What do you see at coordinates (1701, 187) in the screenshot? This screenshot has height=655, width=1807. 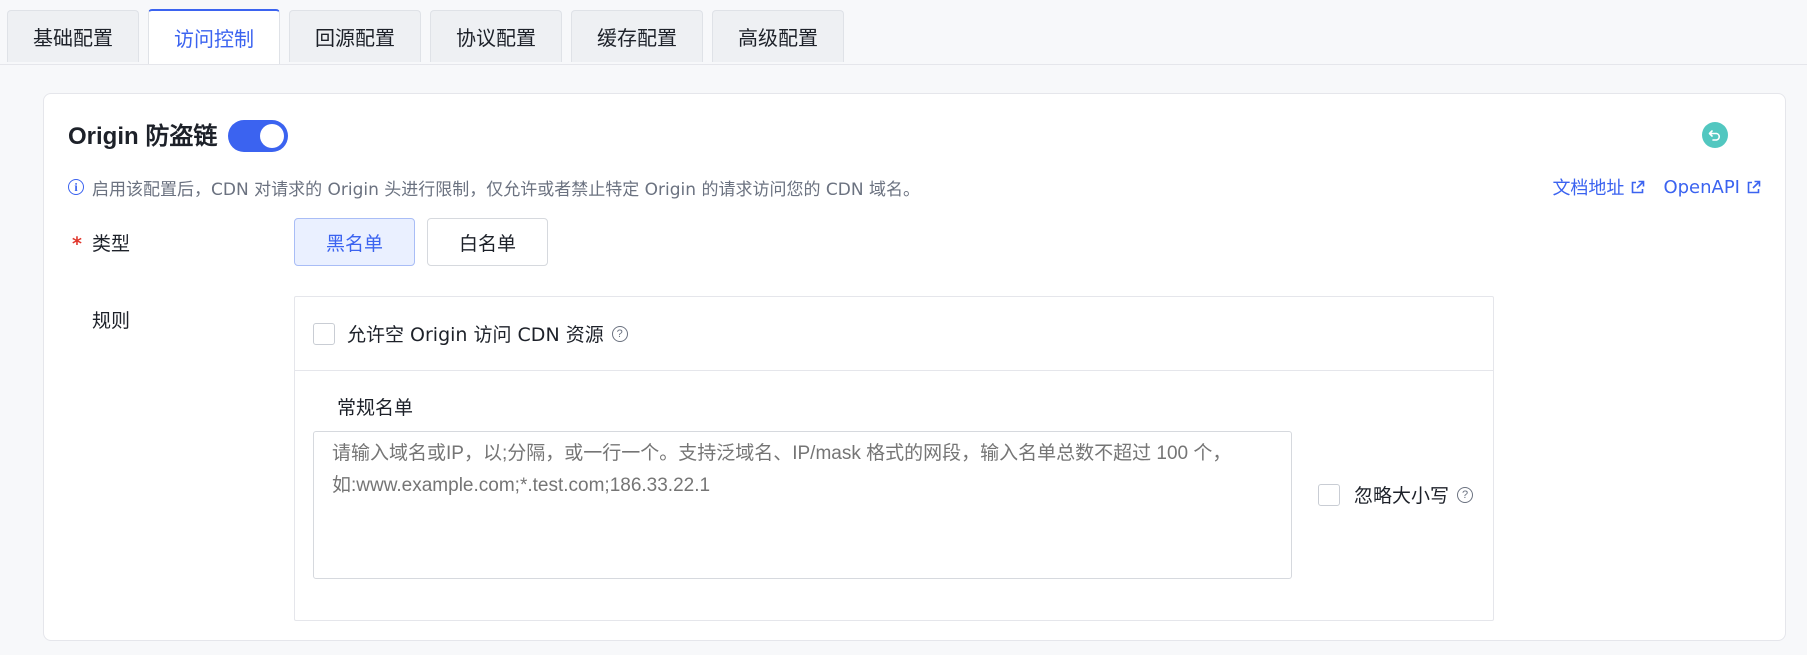 I see `openapi-link-label: OpenAPI` at bounding box center [1701, 187].